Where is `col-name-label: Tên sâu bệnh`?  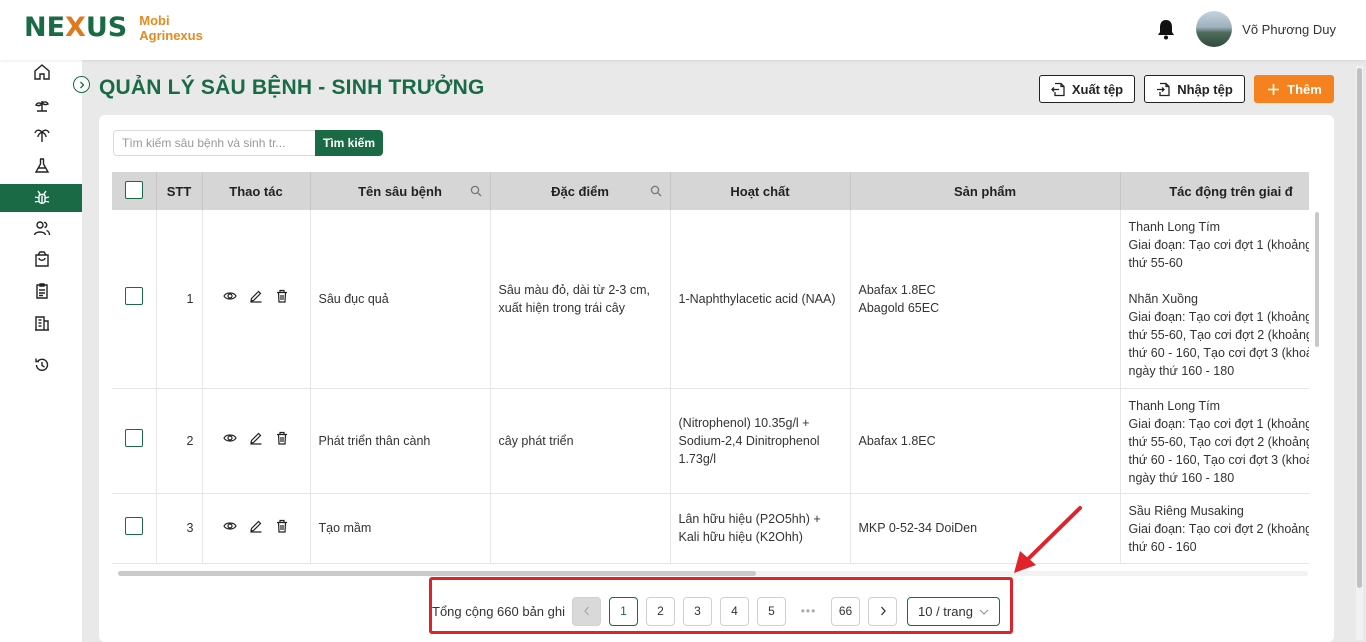
col-name-label: Tên sâu bệnh is located at coordinates (400, 191).